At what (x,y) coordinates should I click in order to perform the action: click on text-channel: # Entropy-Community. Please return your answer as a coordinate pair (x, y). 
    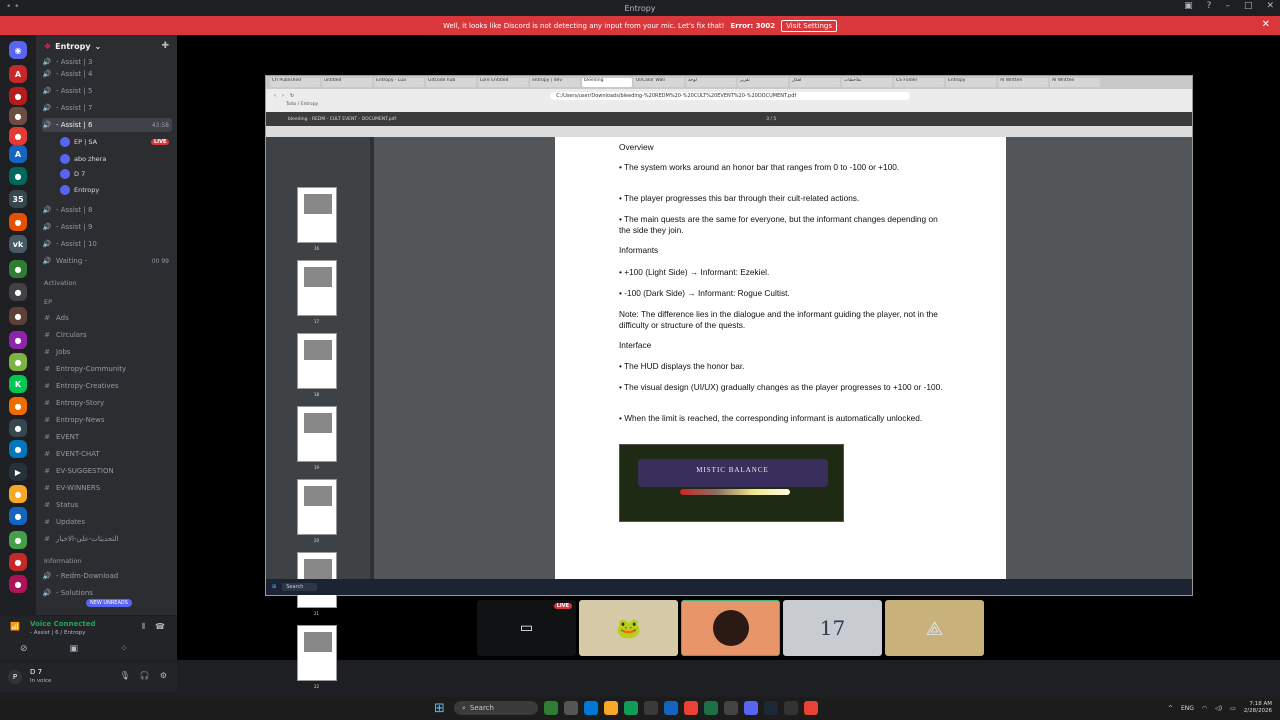
    Looking at the image, I should click on (107, 369).